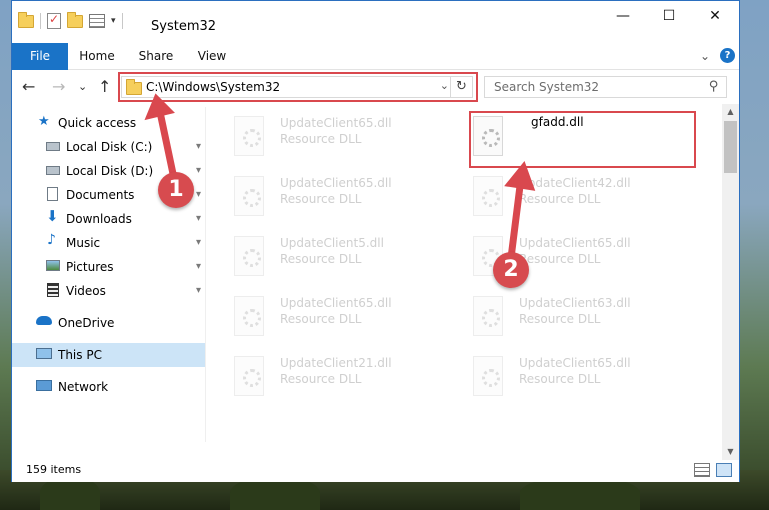 This screenshot has width=769, height=510. I want to click on sidebar-item-downloads: ⬇ Downloads ▾, so click(108, 219).